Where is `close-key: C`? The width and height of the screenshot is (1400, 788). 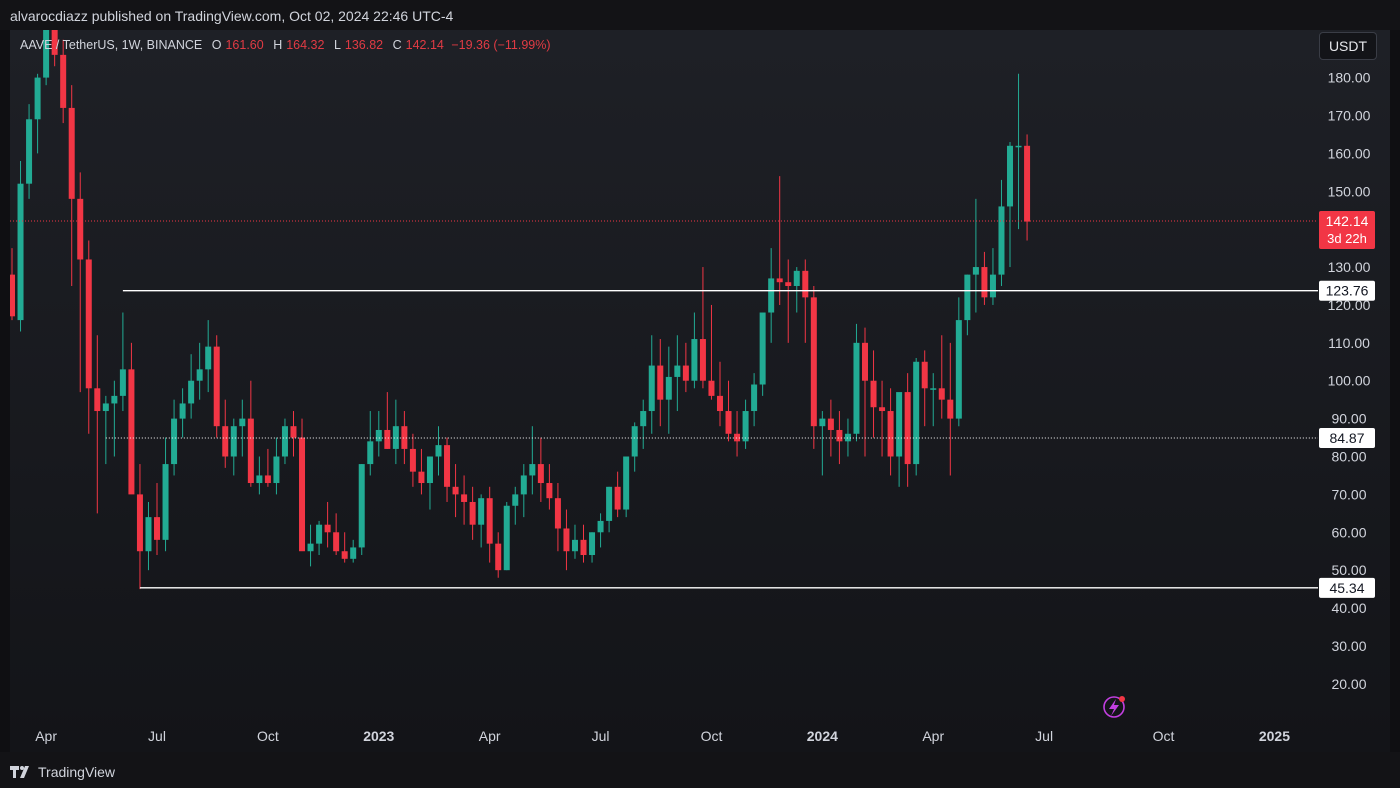
close-key: C is located at coordinates (397, 45).